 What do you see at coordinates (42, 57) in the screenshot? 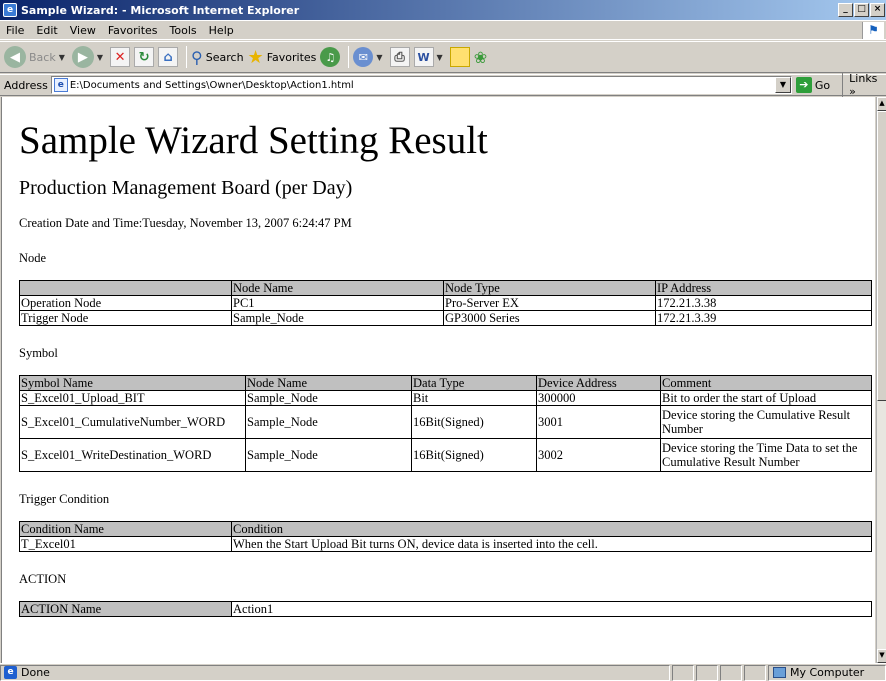
I see `back-label: Back` at bounding box center [42, 57].